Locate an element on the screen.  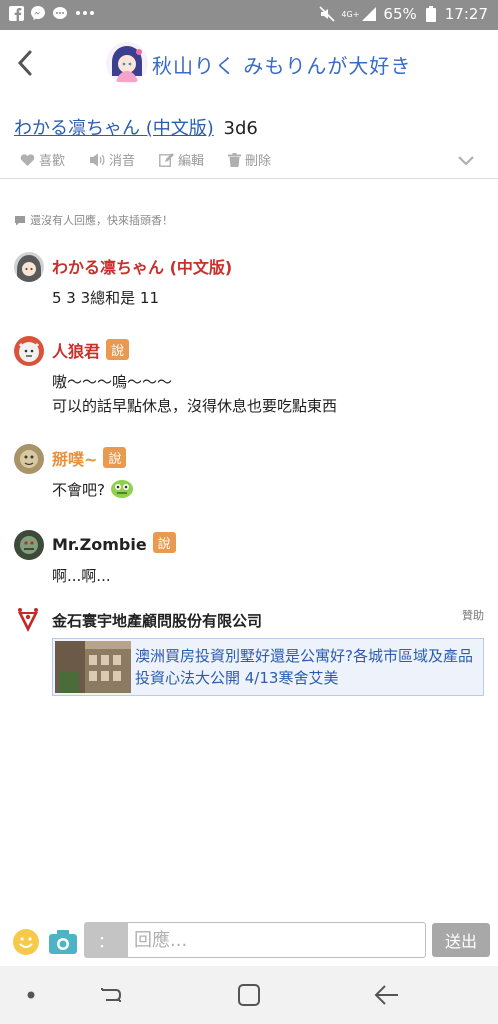
reply-input is located at coordinates (277, 940).